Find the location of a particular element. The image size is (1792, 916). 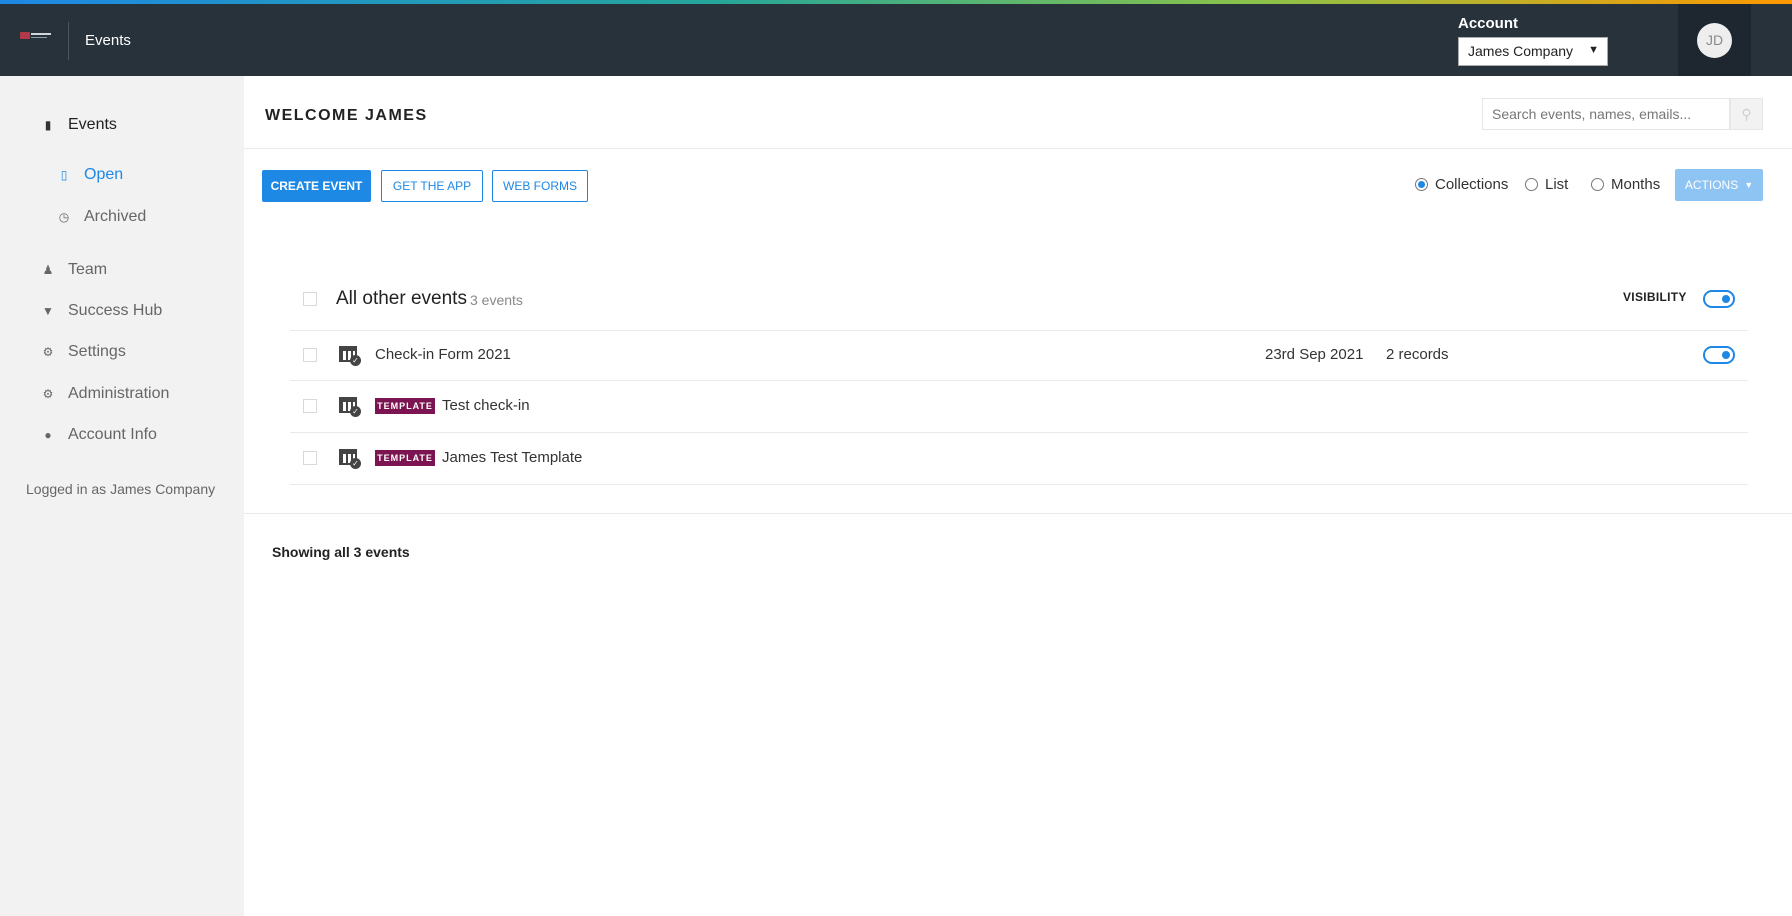

group-title: All other events is located at coordinates (401, 298).